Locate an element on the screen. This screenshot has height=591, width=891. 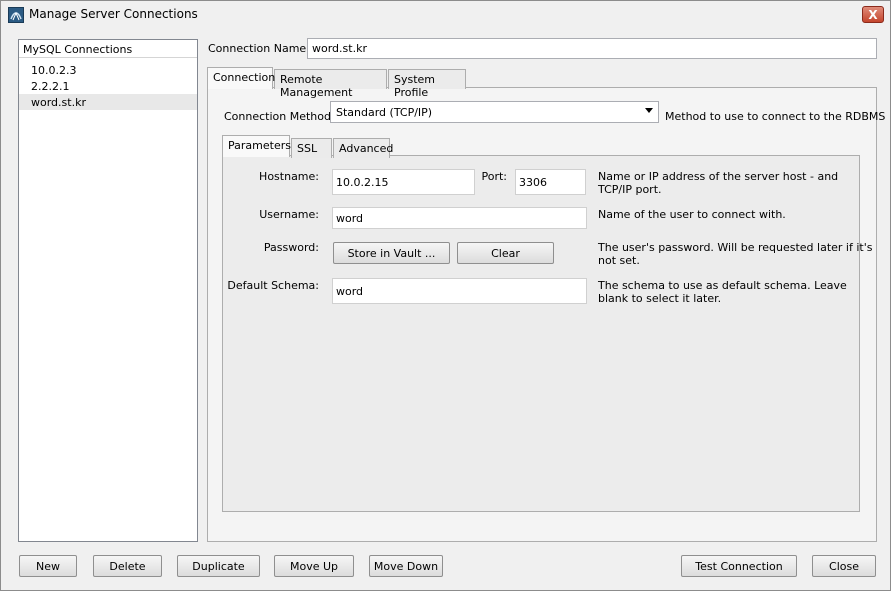
delete-button: Delete is located at coordinates (127, 566).